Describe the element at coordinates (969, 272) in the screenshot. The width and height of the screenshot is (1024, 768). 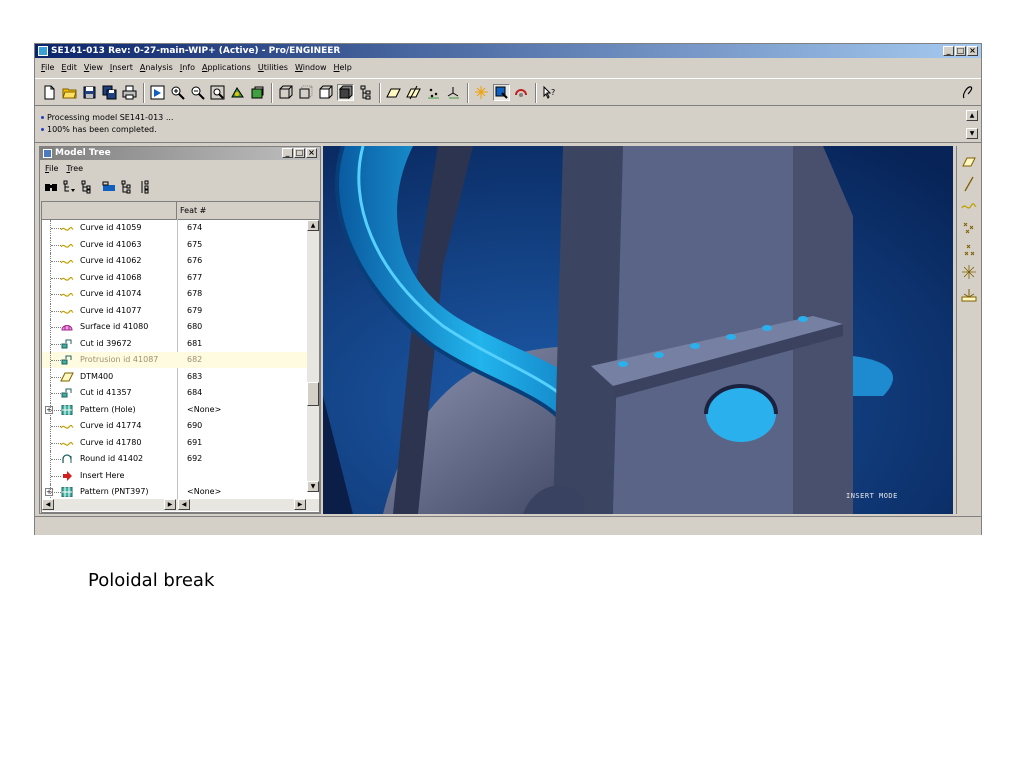
I see `field-point-tool-icon` at that location.